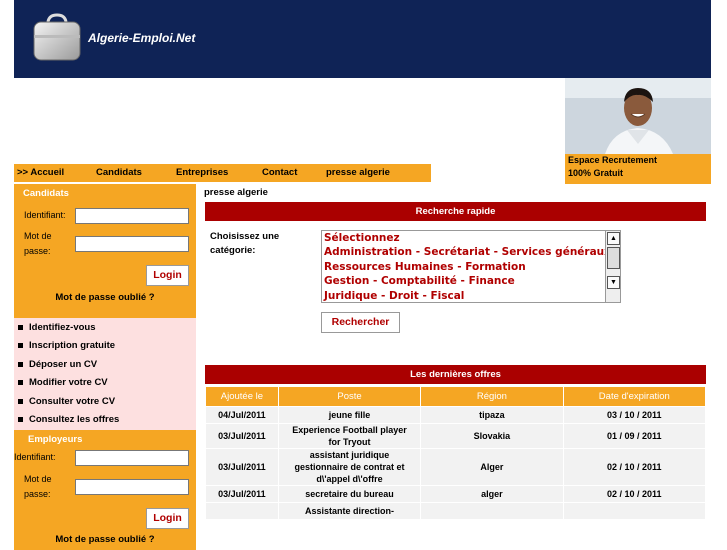 This screenshot has width=727, height=550. Describe the element at coordinates (242, 415) in the screenshot. I see `cell-date: 04/Jul/2011` at that location.